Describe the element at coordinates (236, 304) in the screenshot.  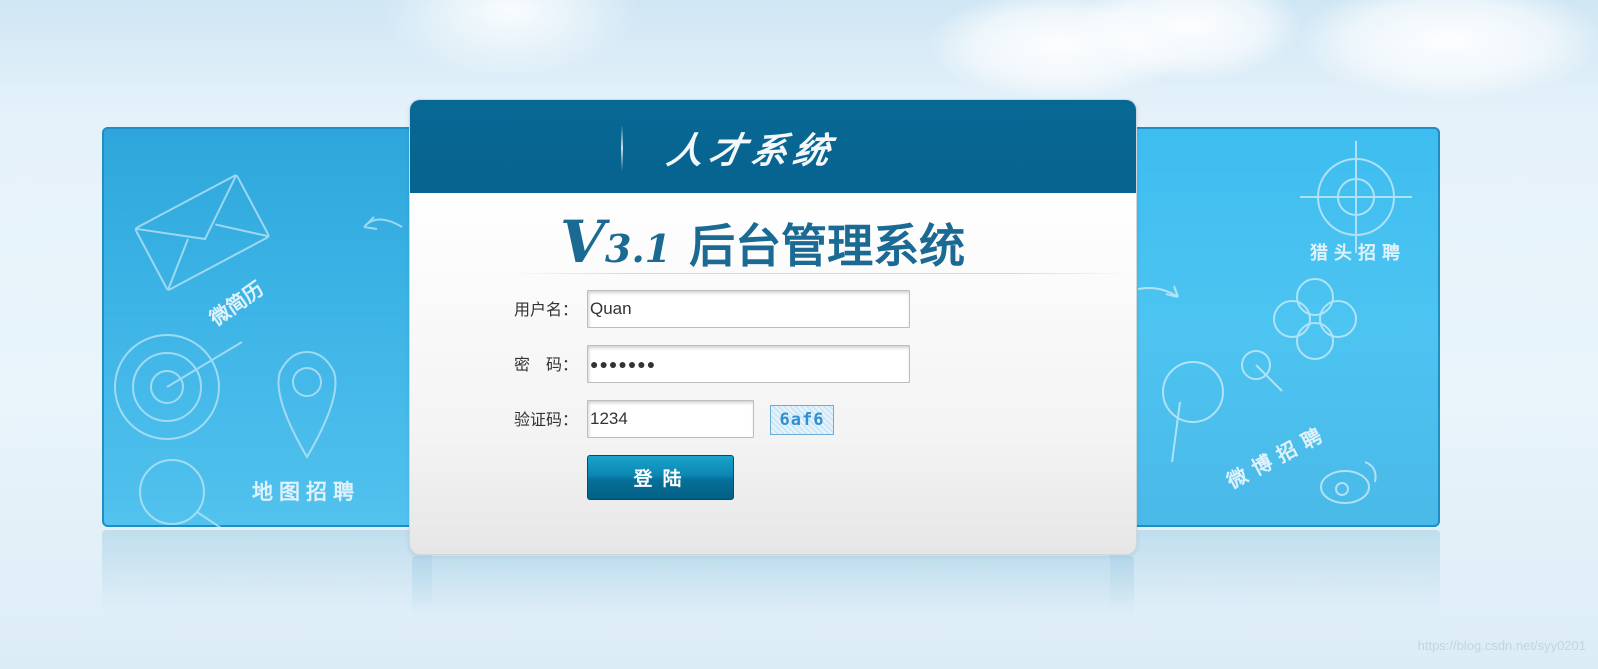
I see `left-label-resume: 微简历` at that location.